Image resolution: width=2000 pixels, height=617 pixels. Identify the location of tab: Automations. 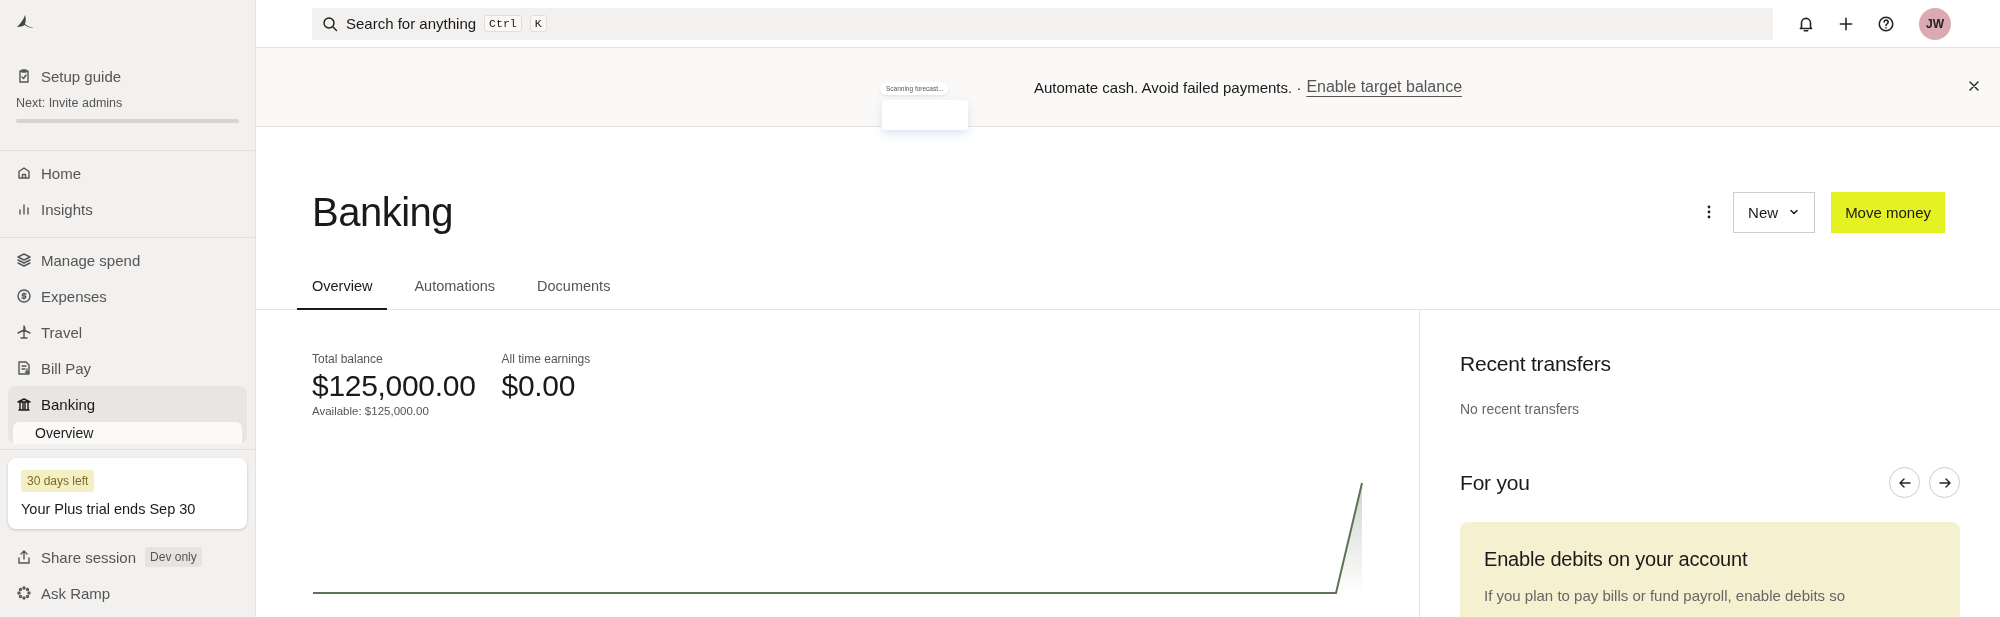
(455, 288).